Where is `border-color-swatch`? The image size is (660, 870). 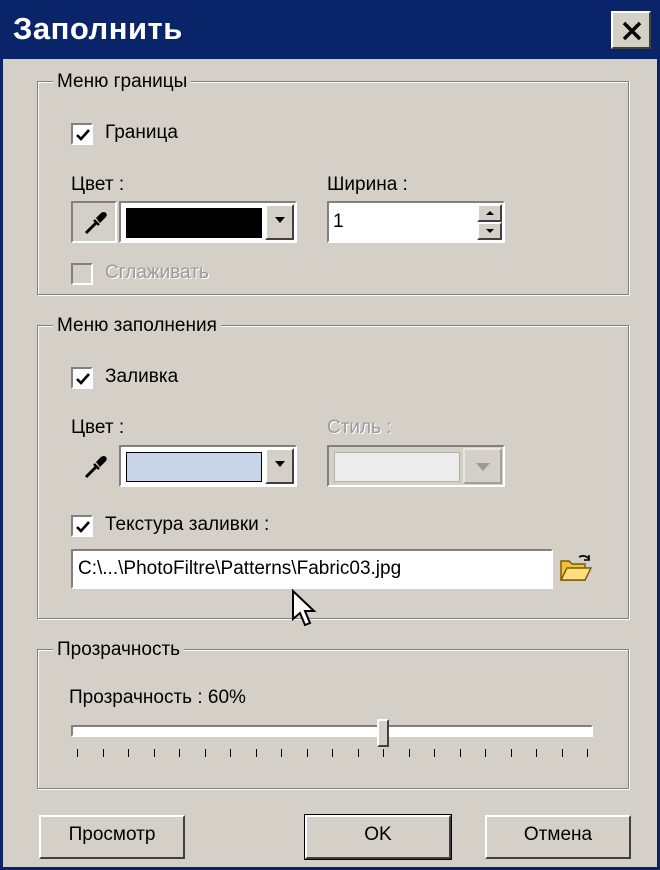 border-color-swatch is located at coordinates (194, 223).